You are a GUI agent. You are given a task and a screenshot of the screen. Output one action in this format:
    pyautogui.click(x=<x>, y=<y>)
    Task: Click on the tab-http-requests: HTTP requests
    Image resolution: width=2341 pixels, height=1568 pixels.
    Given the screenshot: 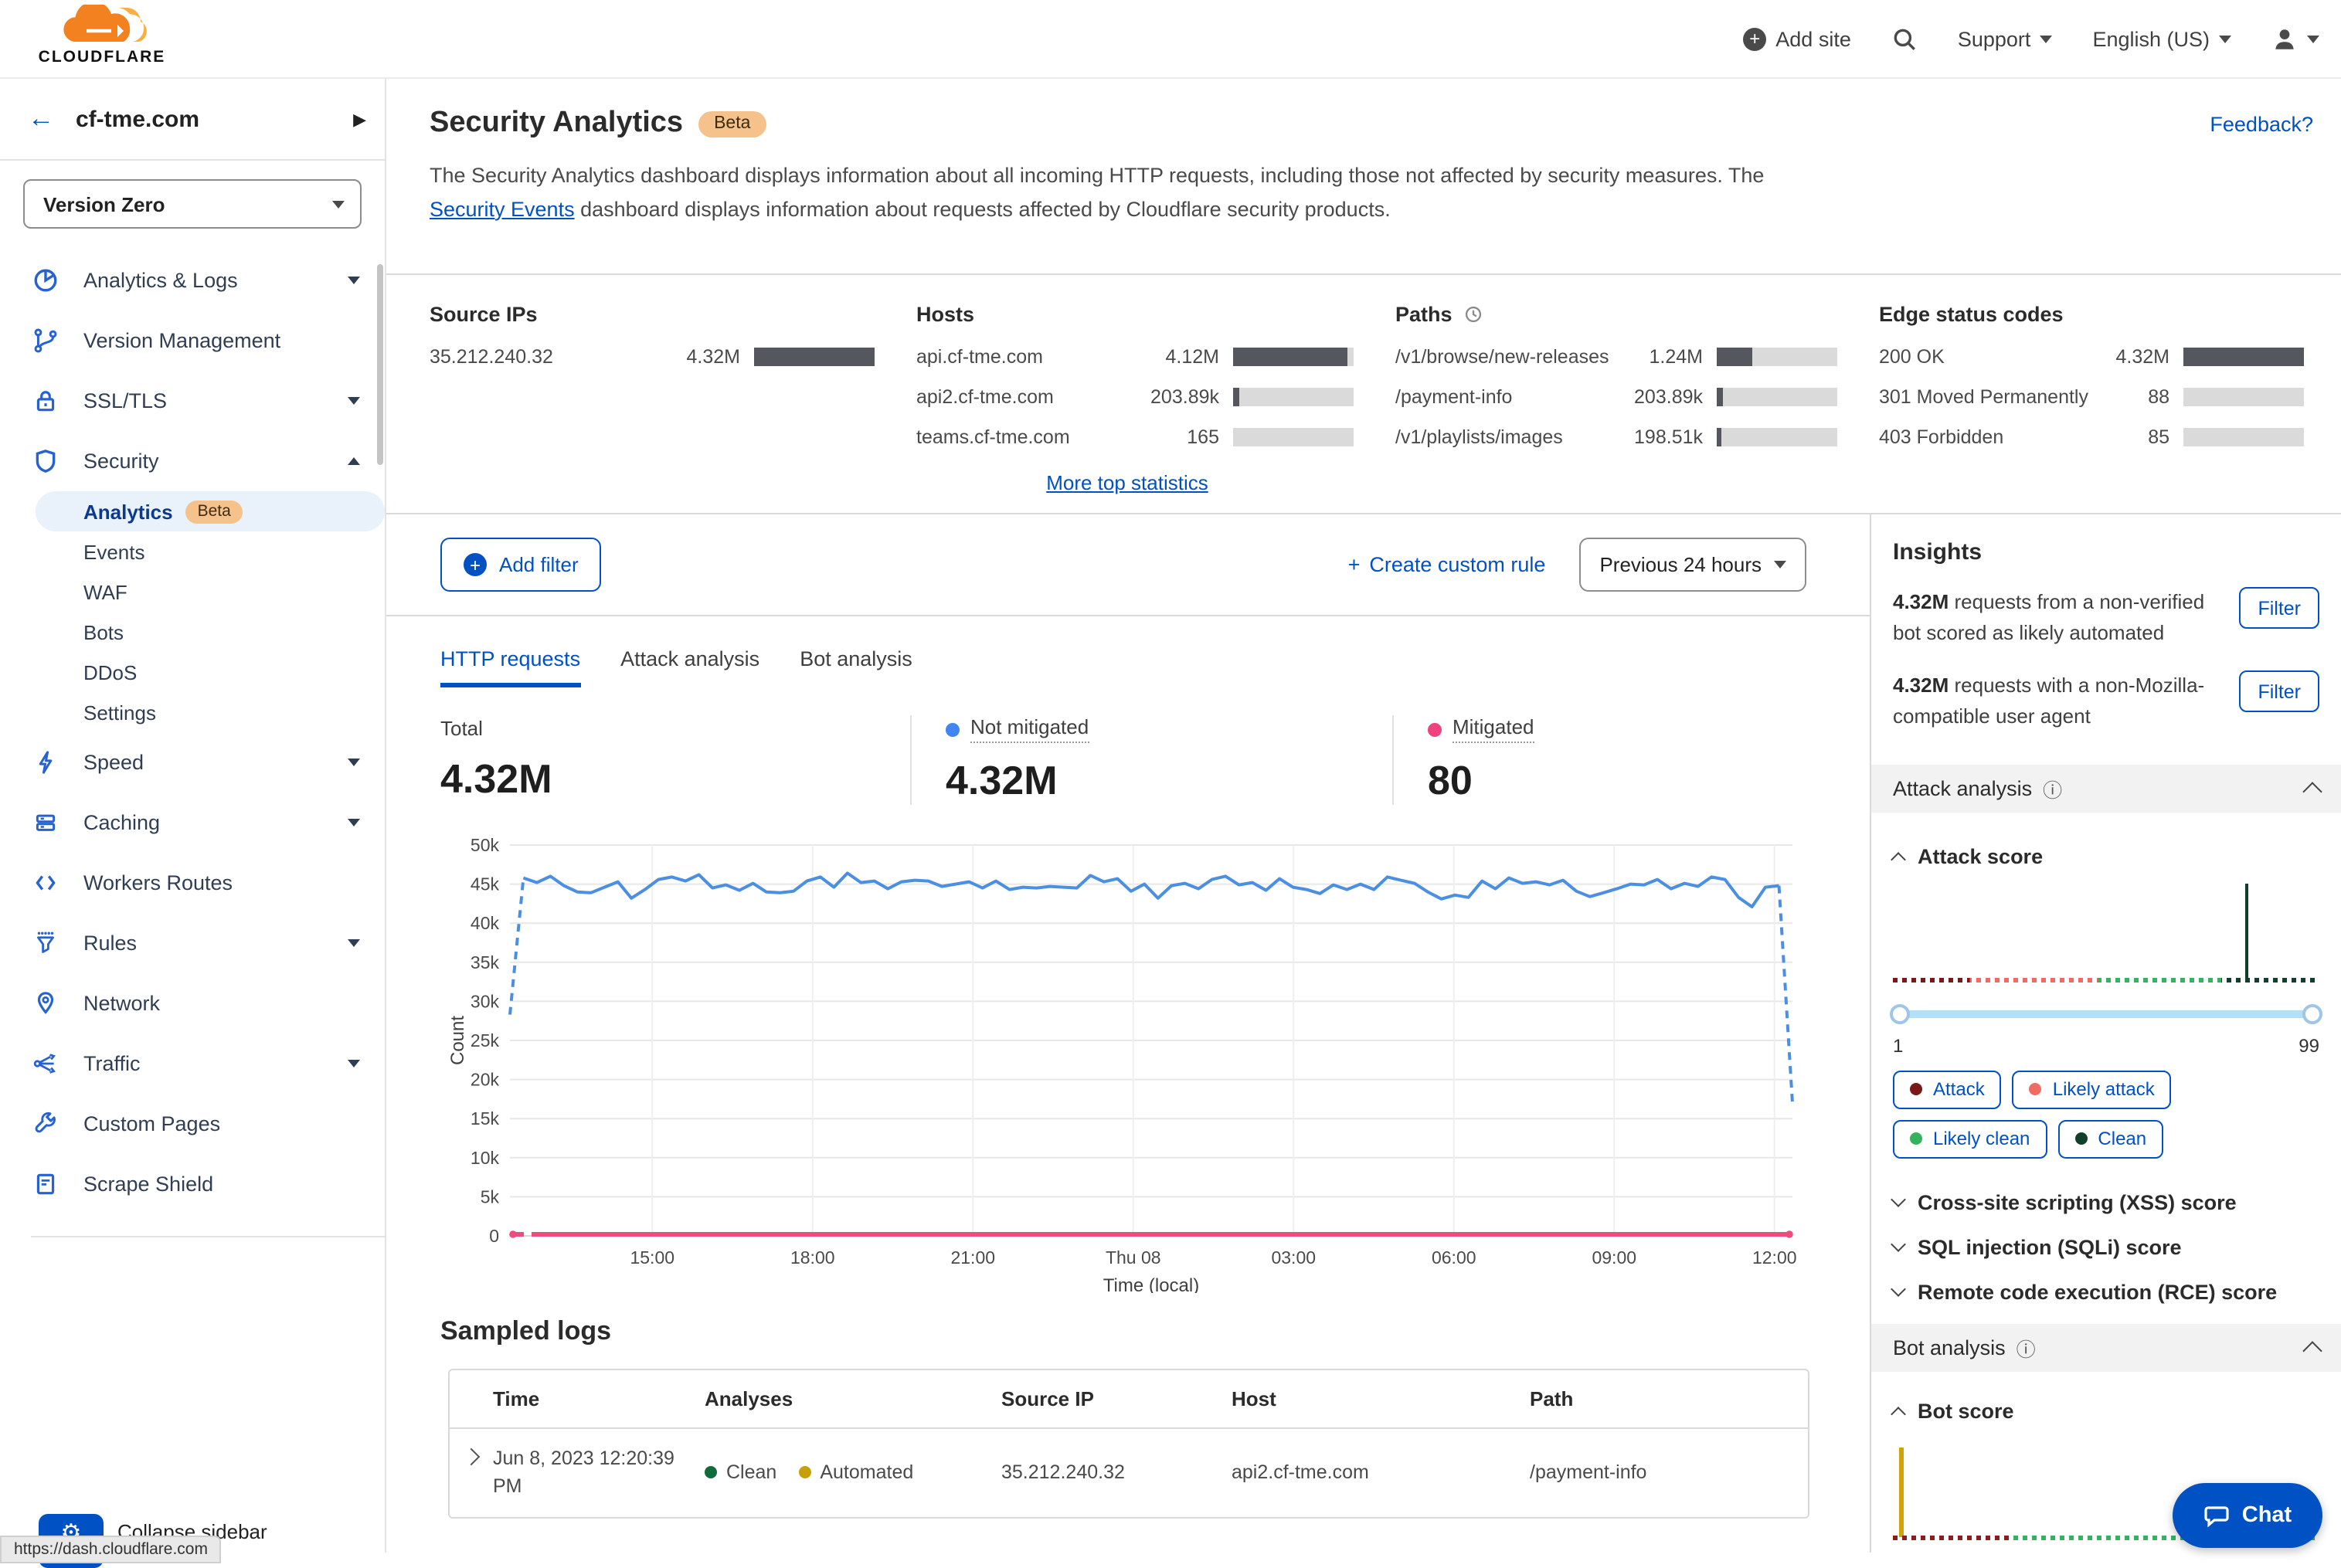 What is the action you would take?
    pyautogui.click(x=510, y=667)
    